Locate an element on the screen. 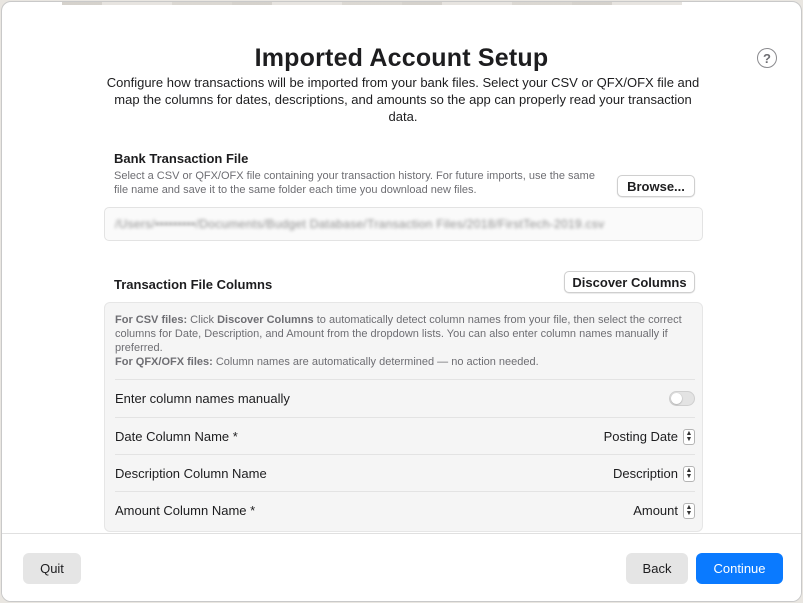 This screenshot has width=803, height=603. back-button: Back is located at coordinates (657, 568).